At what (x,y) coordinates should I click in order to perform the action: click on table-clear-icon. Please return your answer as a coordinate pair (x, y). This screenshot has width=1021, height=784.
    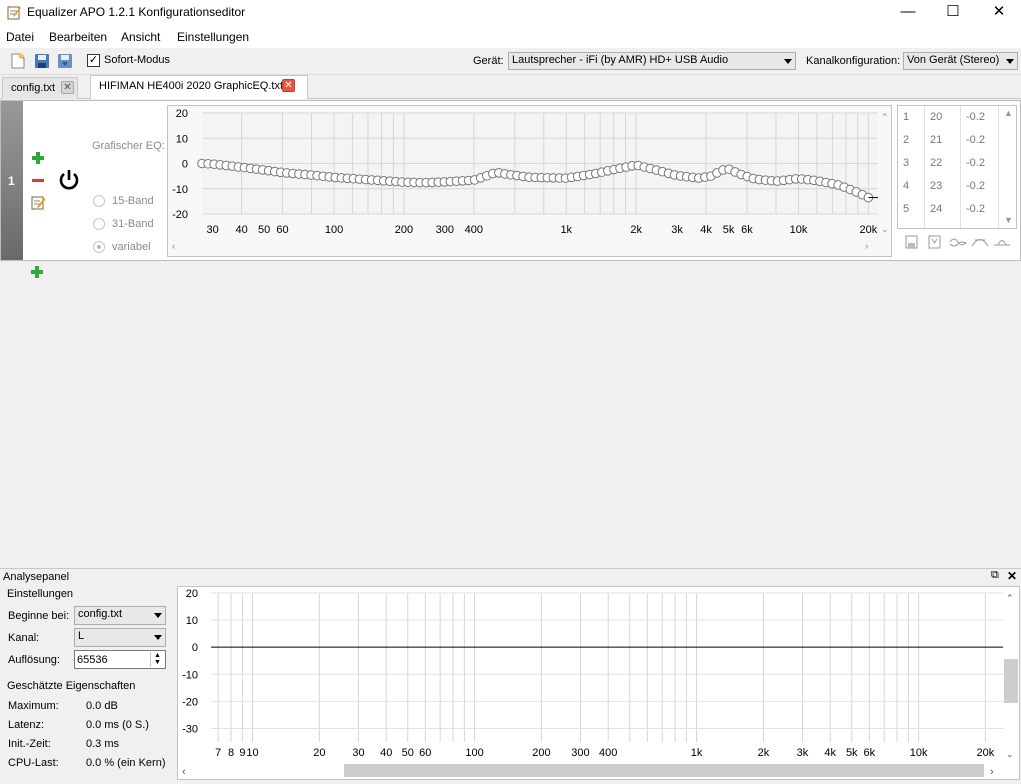
    Looking at the image, I should click on (912, 242).